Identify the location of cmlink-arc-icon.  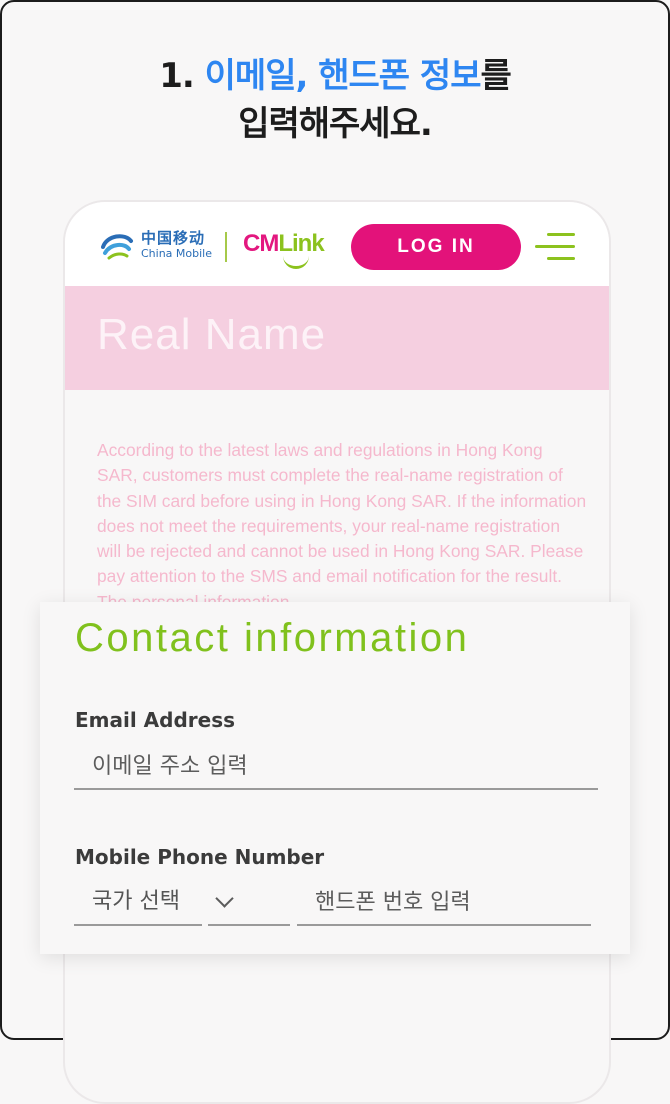
(296, 262).